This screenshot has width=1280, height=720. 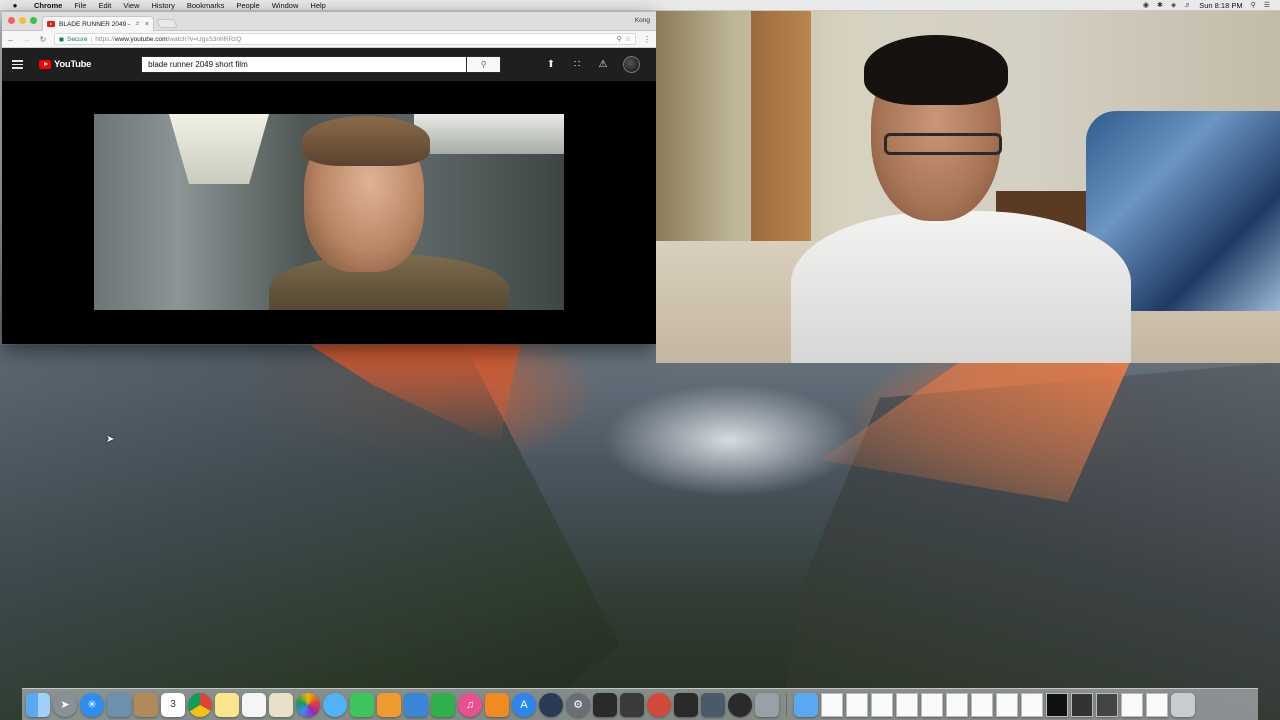 What do you see at coordinates (146, 704) in the screenshot?
I see `contacts-icon` at bounding box center [146, 704].